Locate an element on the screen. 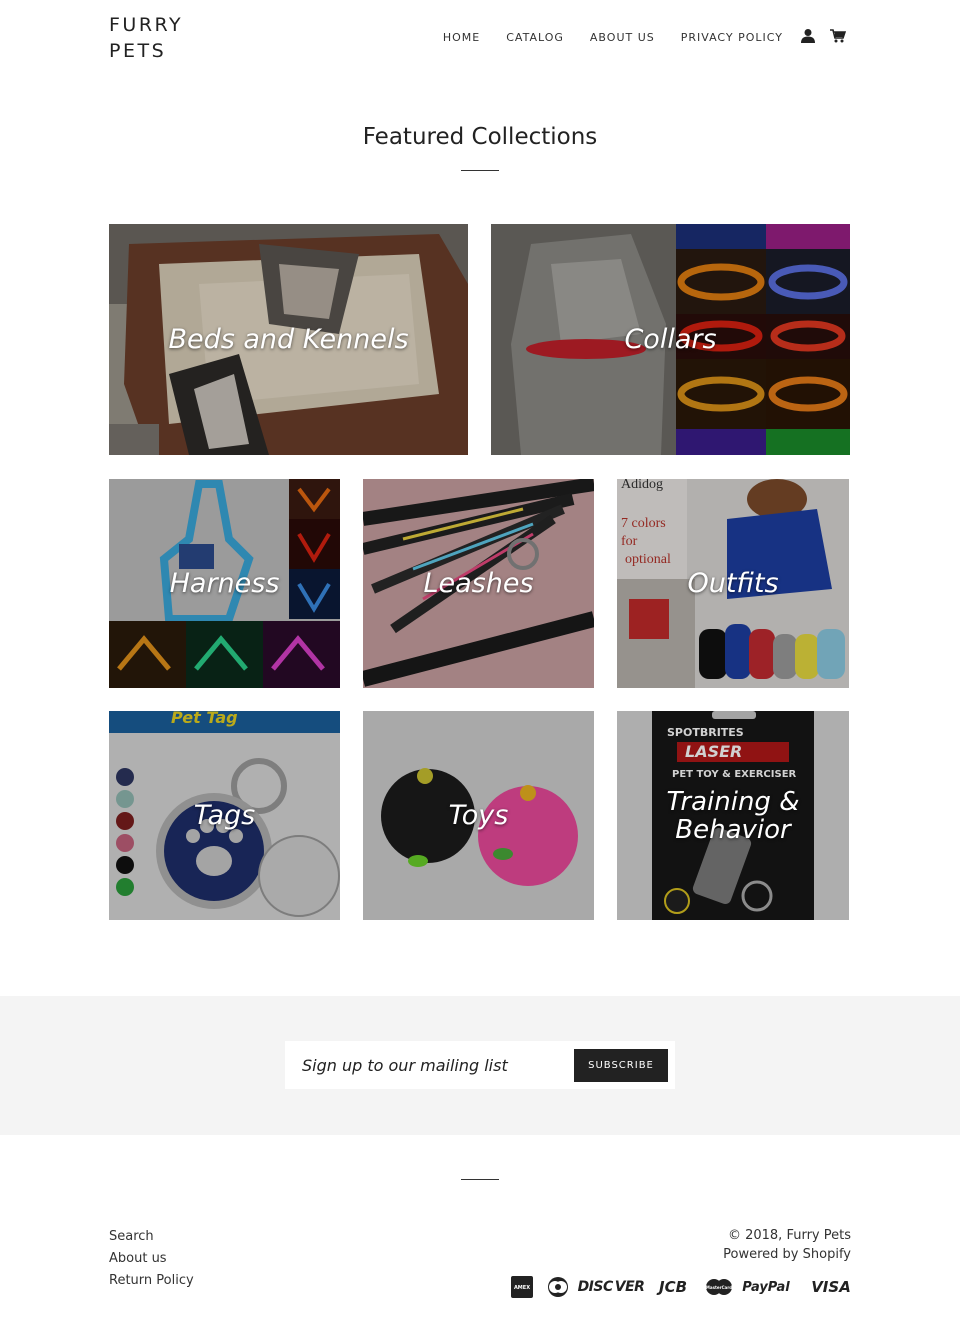 Image resolution: width=960 pixels, height=1329 pixels. collection-collars: Collars is located at coordinates (670, 339).